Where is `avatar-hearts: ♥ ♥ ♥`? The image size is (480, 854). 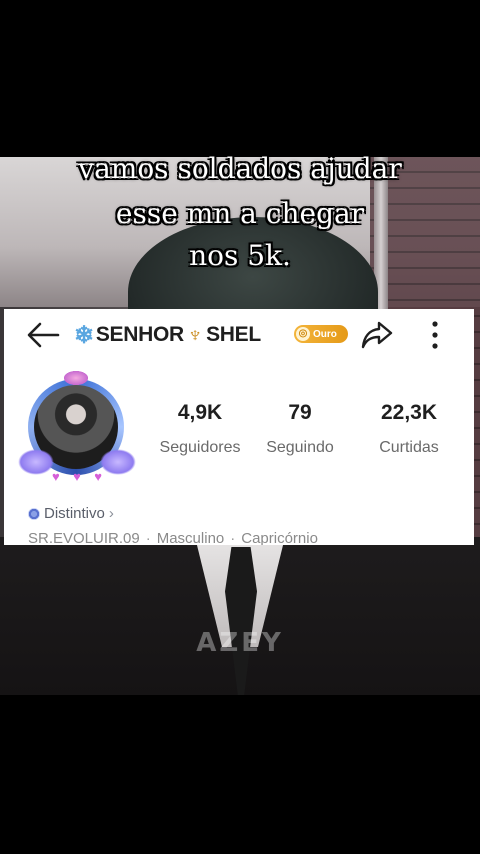 avatar-hearts: ♥ ♥ ♥ is located at coordinates (77, 477).